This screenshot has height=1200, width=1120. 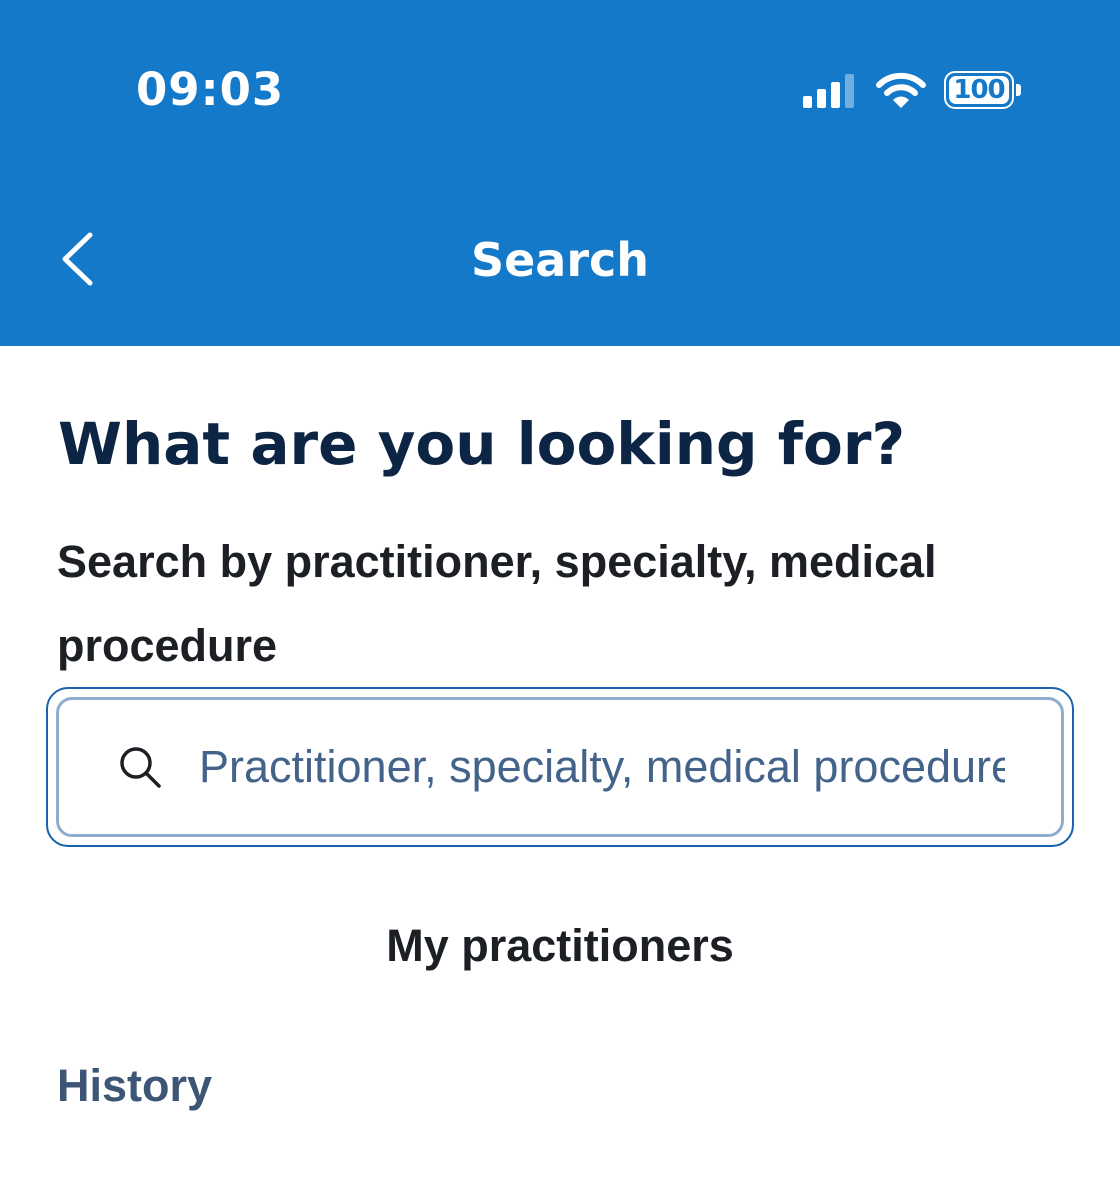 What do you see at coordinates (1018, 90) in the screenshot?
I see `battery-cap` at bounding box center [1018, 90].